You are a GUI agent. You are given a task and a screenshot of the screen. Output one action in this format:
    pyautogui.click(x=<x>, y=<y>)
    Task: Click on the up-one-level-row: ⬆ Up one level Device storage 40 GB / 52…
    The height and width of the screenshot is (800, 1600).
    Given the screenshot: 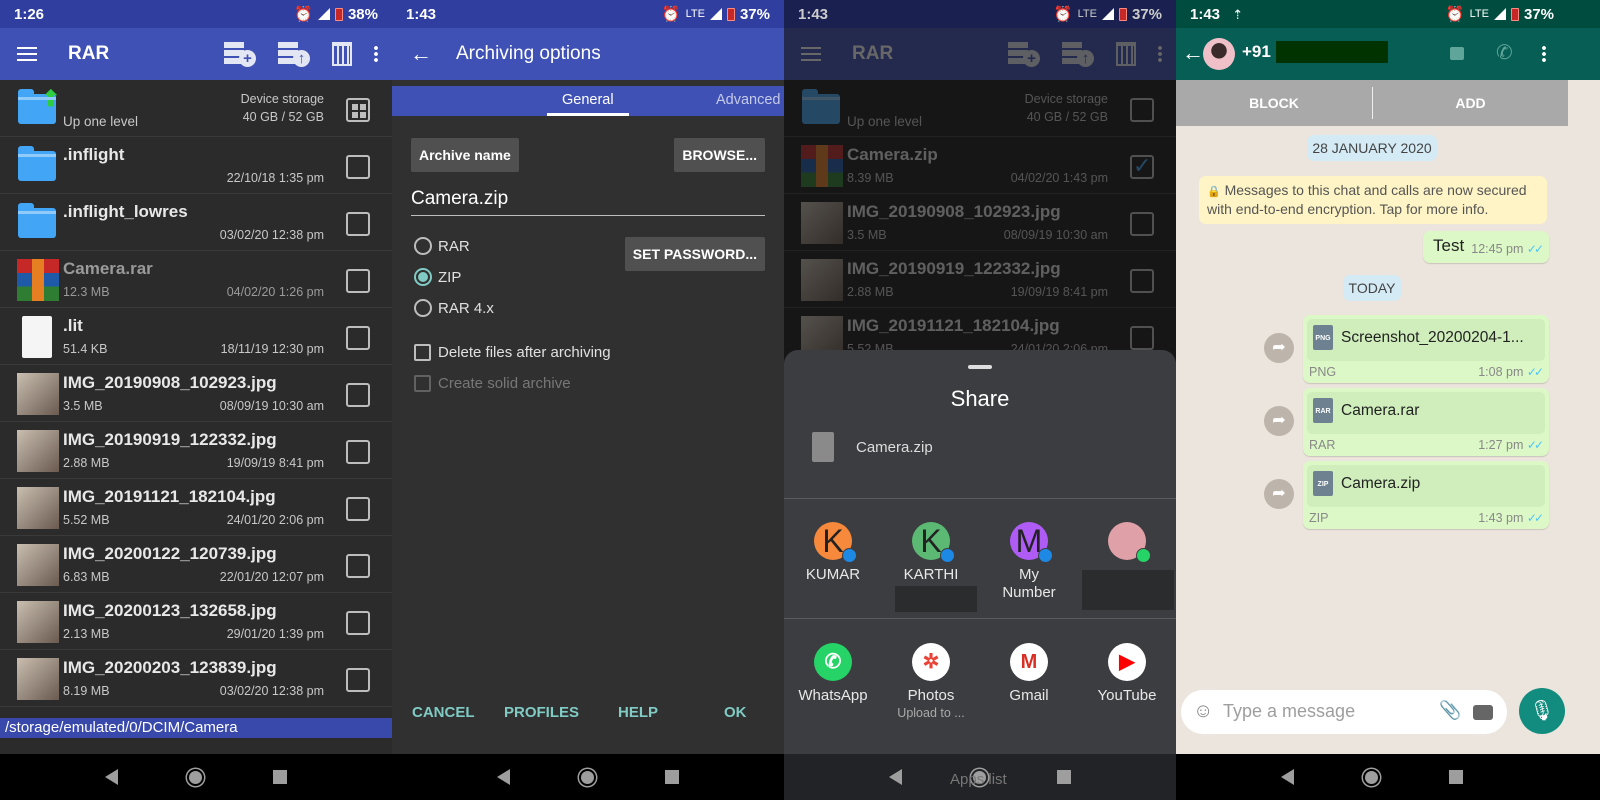 What is the action you would take?
    pyautogui.click(x=196, y=108)
    